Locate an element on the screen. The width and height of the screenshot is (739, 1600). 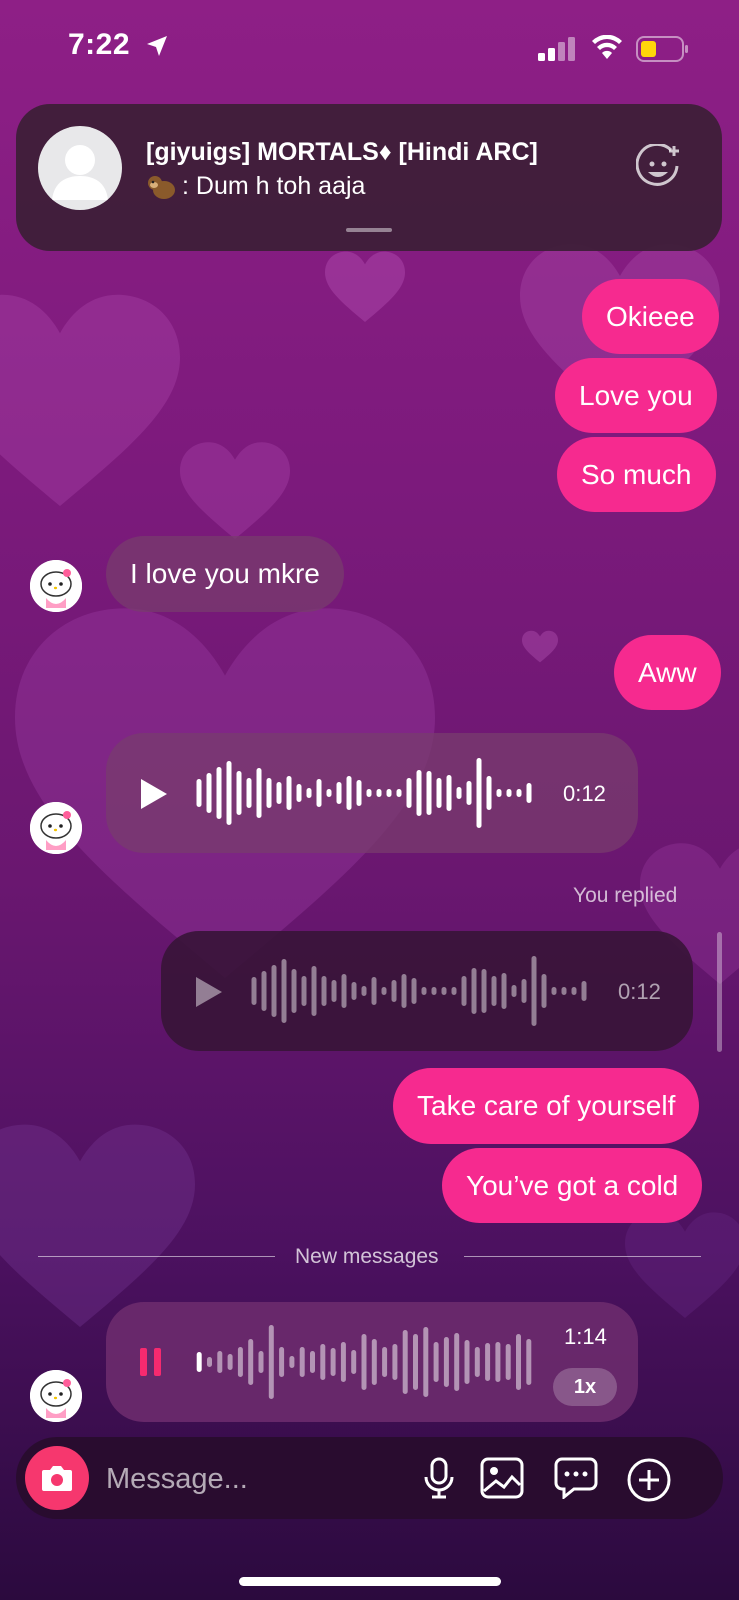
camera-icon is located at coordinates (57, 1478).